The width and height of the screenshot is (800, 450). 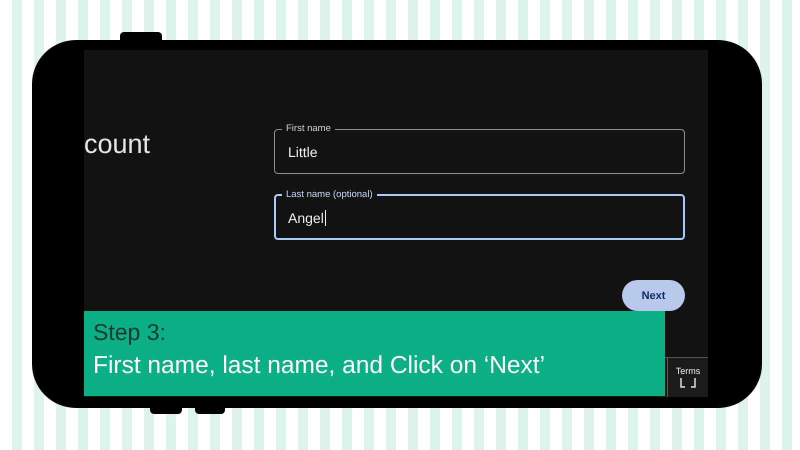 I want to click on input-field: Last name (optional) Angel, so click(x=479, y=214).